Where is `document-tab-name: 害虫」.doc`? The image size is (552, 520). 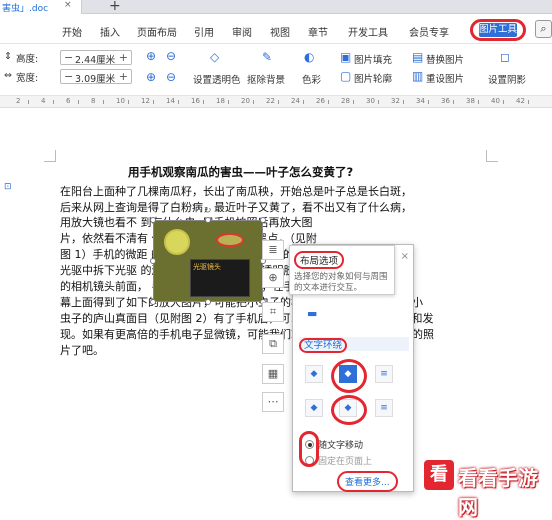 document-tab-name: 害虫」.doc is located at coordinates (25, 9).